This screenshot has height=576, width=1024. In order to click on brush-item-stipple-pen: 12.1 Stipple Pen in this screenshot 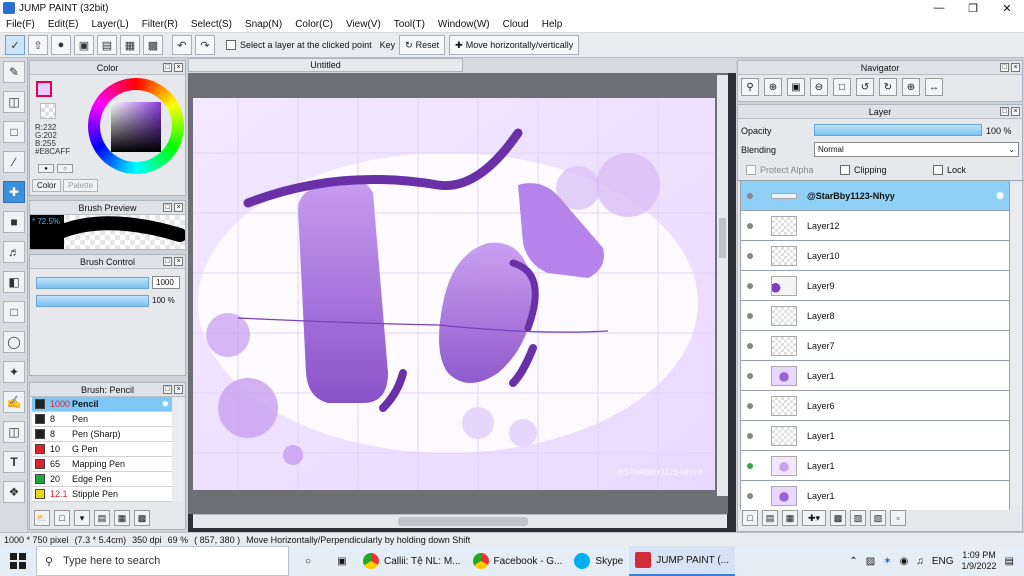, I will do `click(102, 494)`.